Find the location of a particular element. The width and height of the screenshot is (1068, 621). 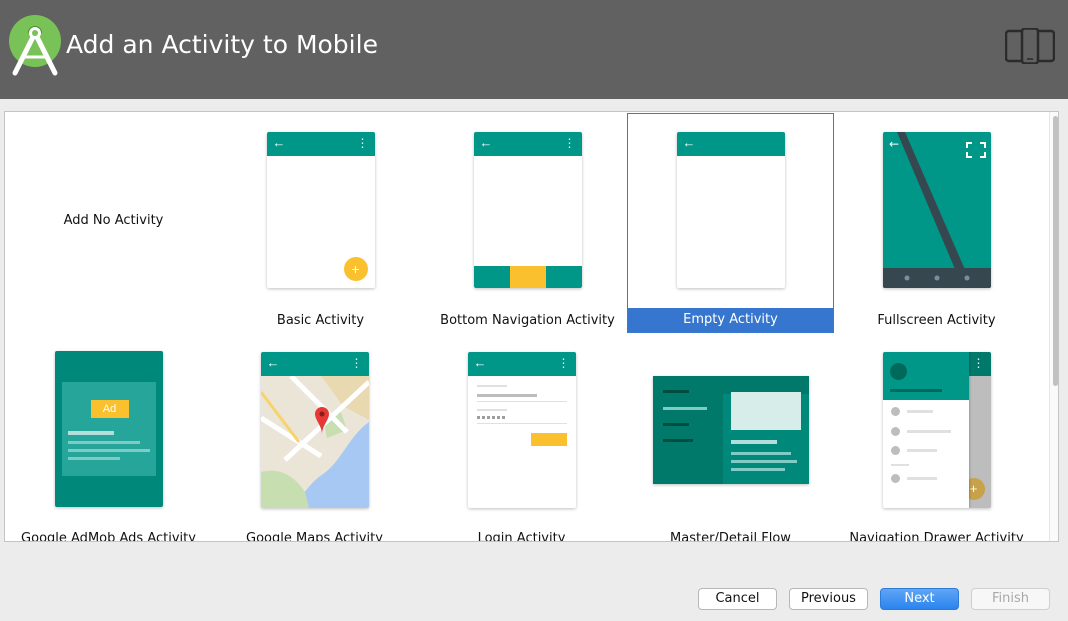

template-label: Navigation Drawer Activity is located at coordinates (936, 536).